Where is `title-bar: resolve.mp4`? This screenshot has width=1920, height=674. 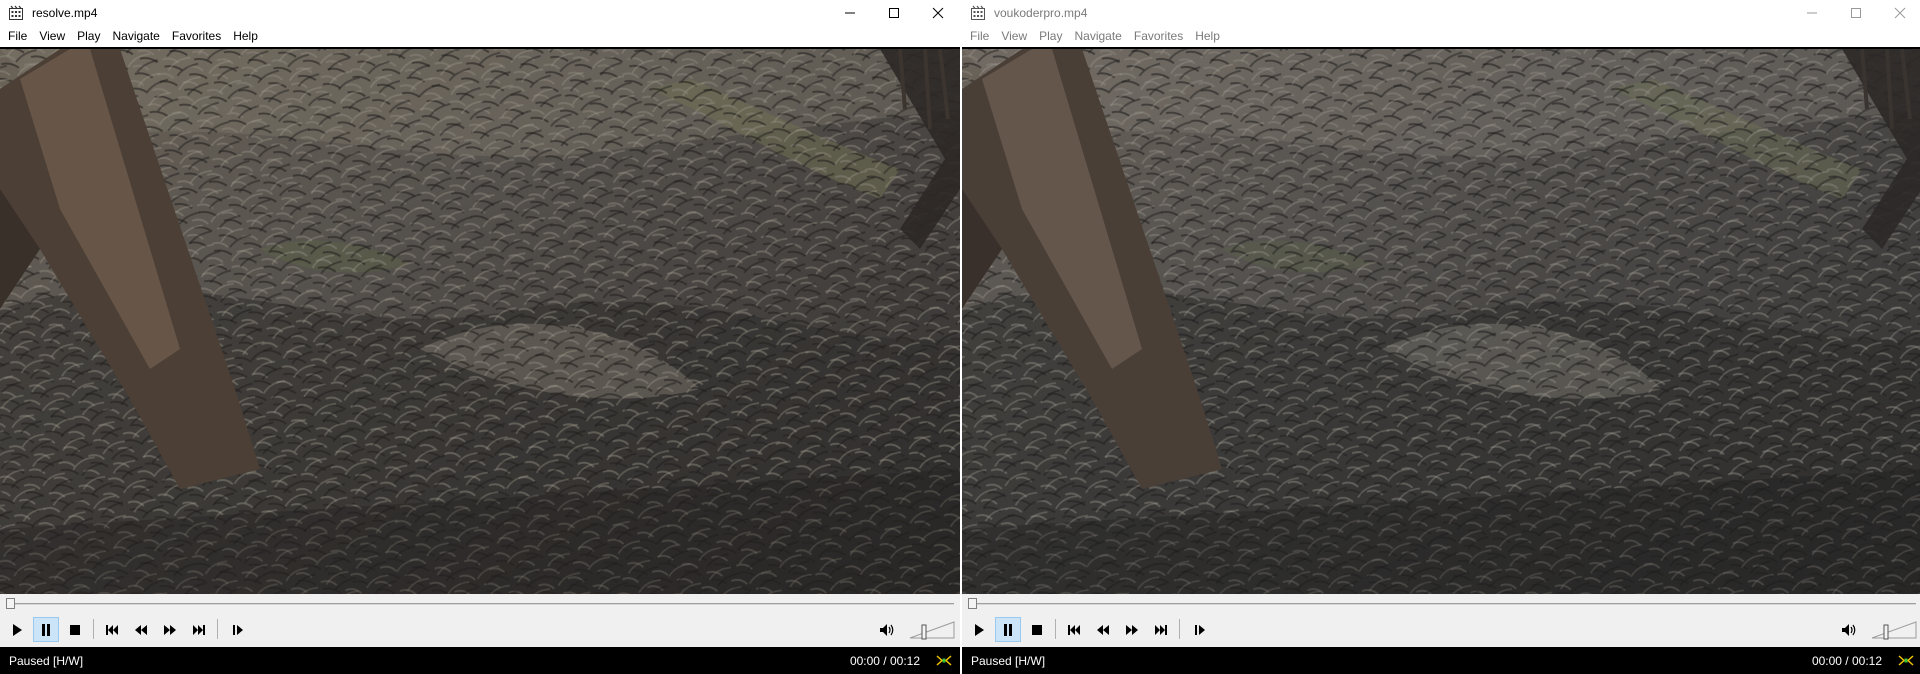 title-bar: resolve.mp4 is located at coordinates (480, 12).